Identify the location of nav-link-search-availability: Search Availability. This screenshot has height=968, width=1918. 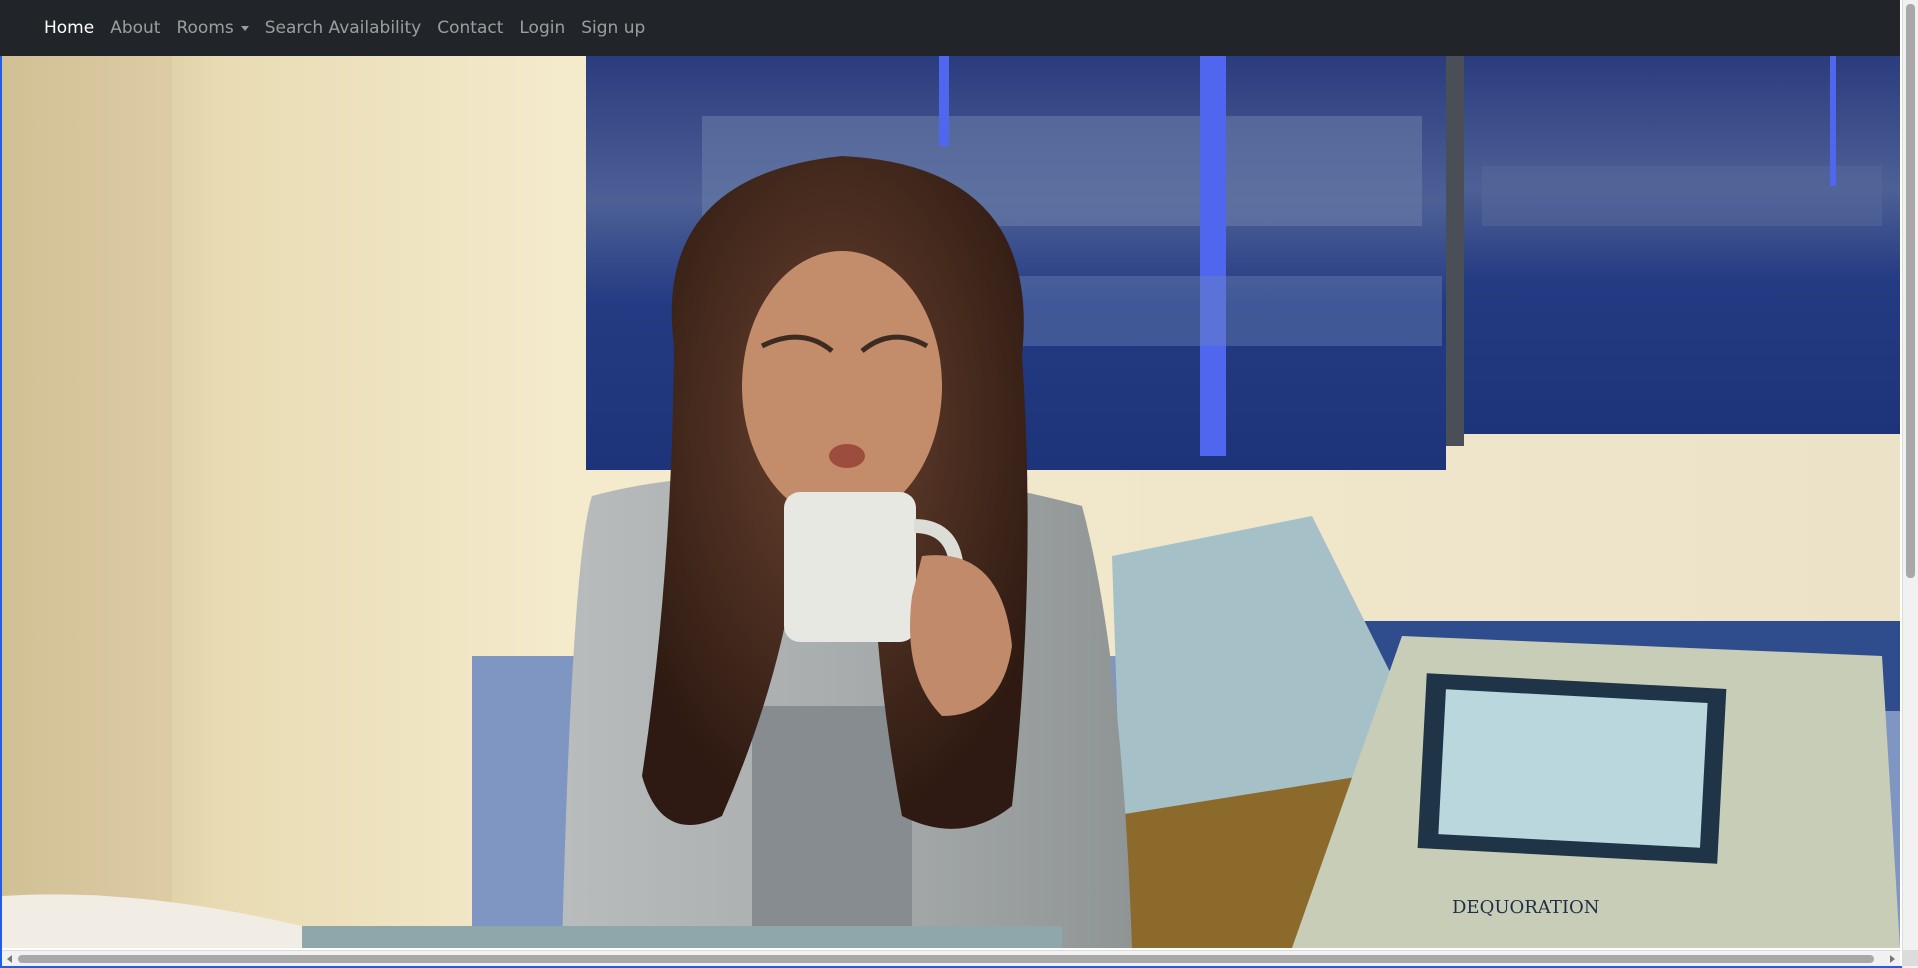
(343, 28).